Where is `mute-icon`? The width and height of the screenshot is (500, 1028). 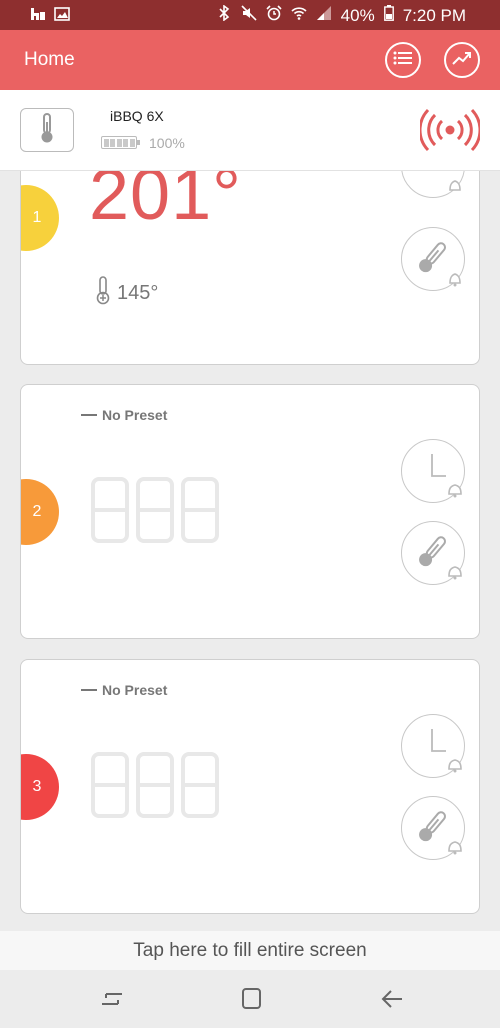
mute-icon is located at coordinates (249, 15).